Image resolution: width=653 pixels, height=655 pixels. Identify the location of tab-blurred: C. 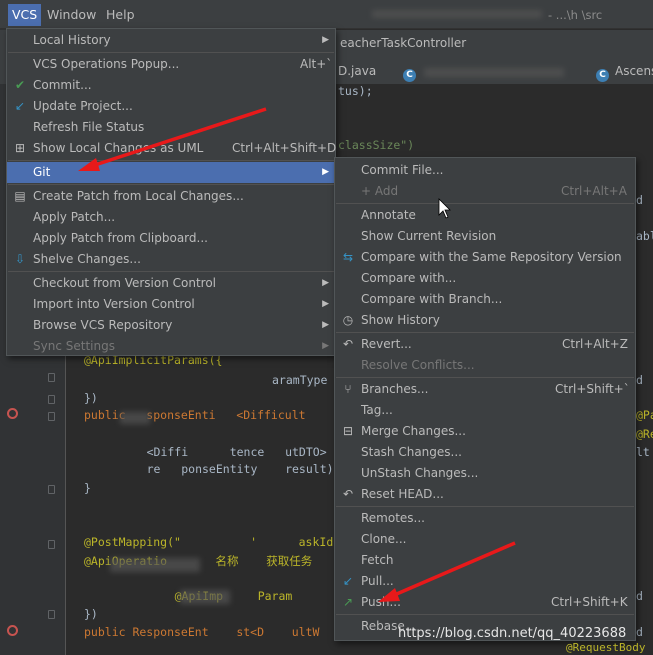
(412, 71).